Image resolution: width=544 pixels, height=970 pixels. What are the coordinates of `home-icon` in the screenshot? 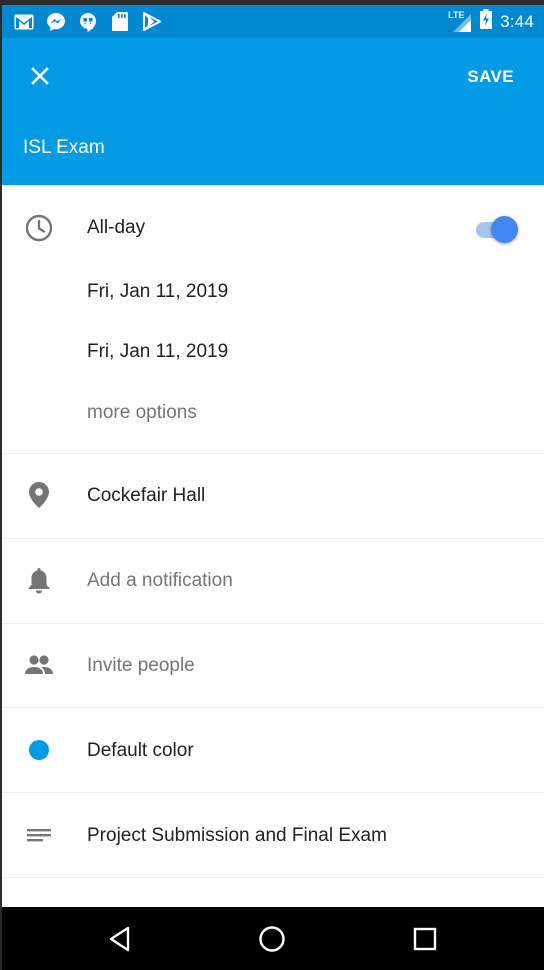 It's located at (272, 939).